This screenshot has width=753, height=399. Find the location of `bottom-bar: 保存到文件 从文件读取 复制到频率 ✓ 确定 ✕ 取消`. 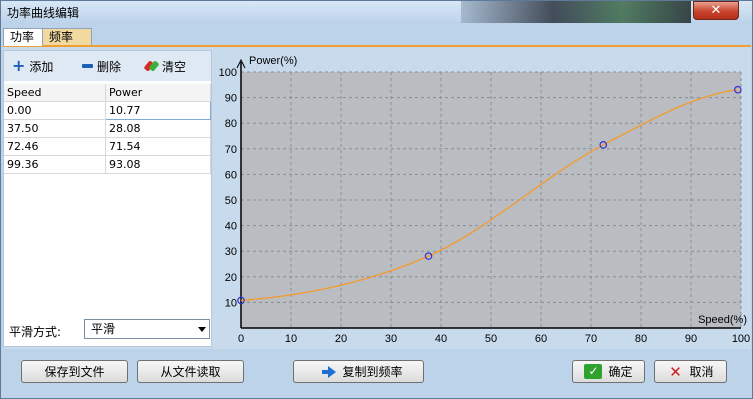

bottom-bar: 保存到文件 从文件读取 复制到频率 ✓ 确定 ✕ 取消 is located at coordinates (376, 374).